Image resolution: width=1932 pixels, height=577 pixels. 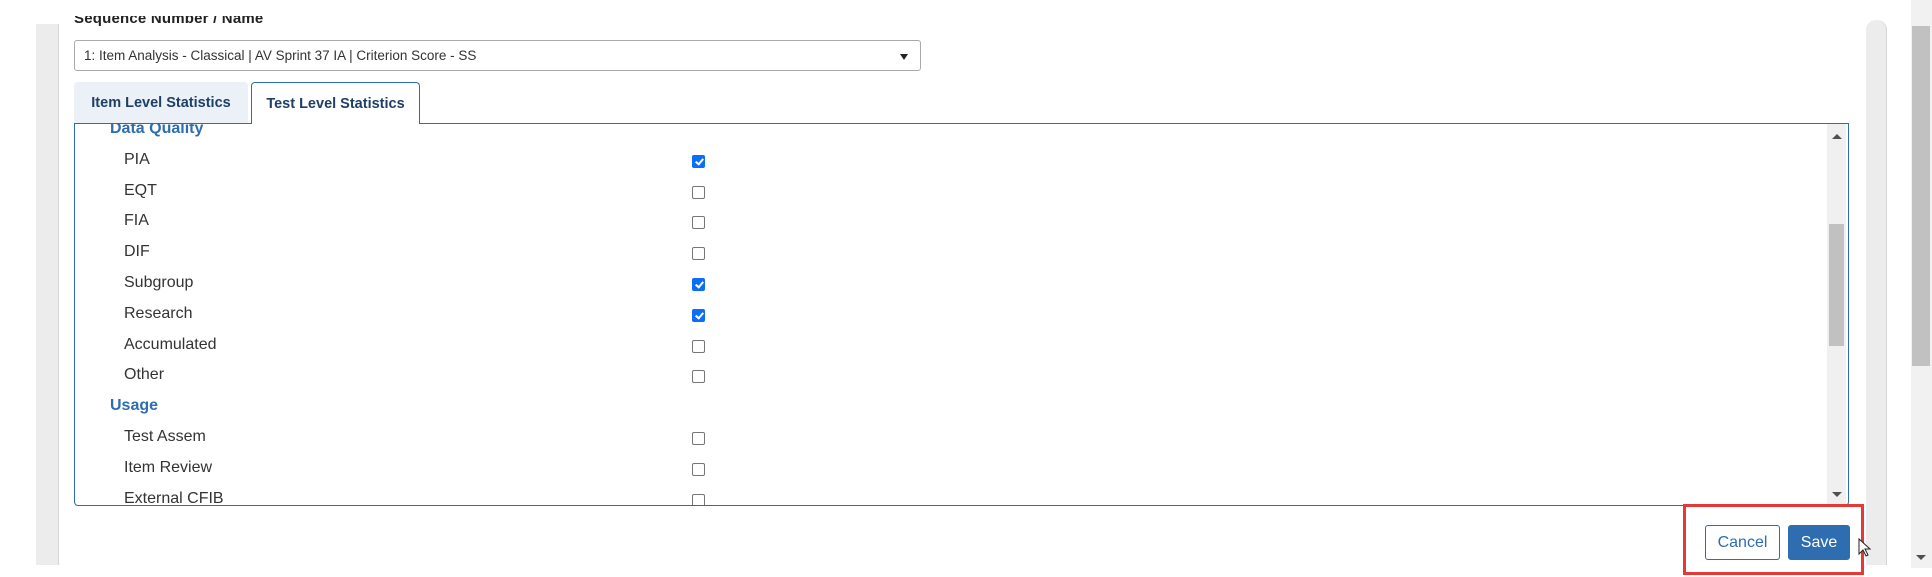 What do you see at coordinates (1921, 196) in the screenshot?
I see `page-scrollbar-thumb` at bounding box center [1921, 196].